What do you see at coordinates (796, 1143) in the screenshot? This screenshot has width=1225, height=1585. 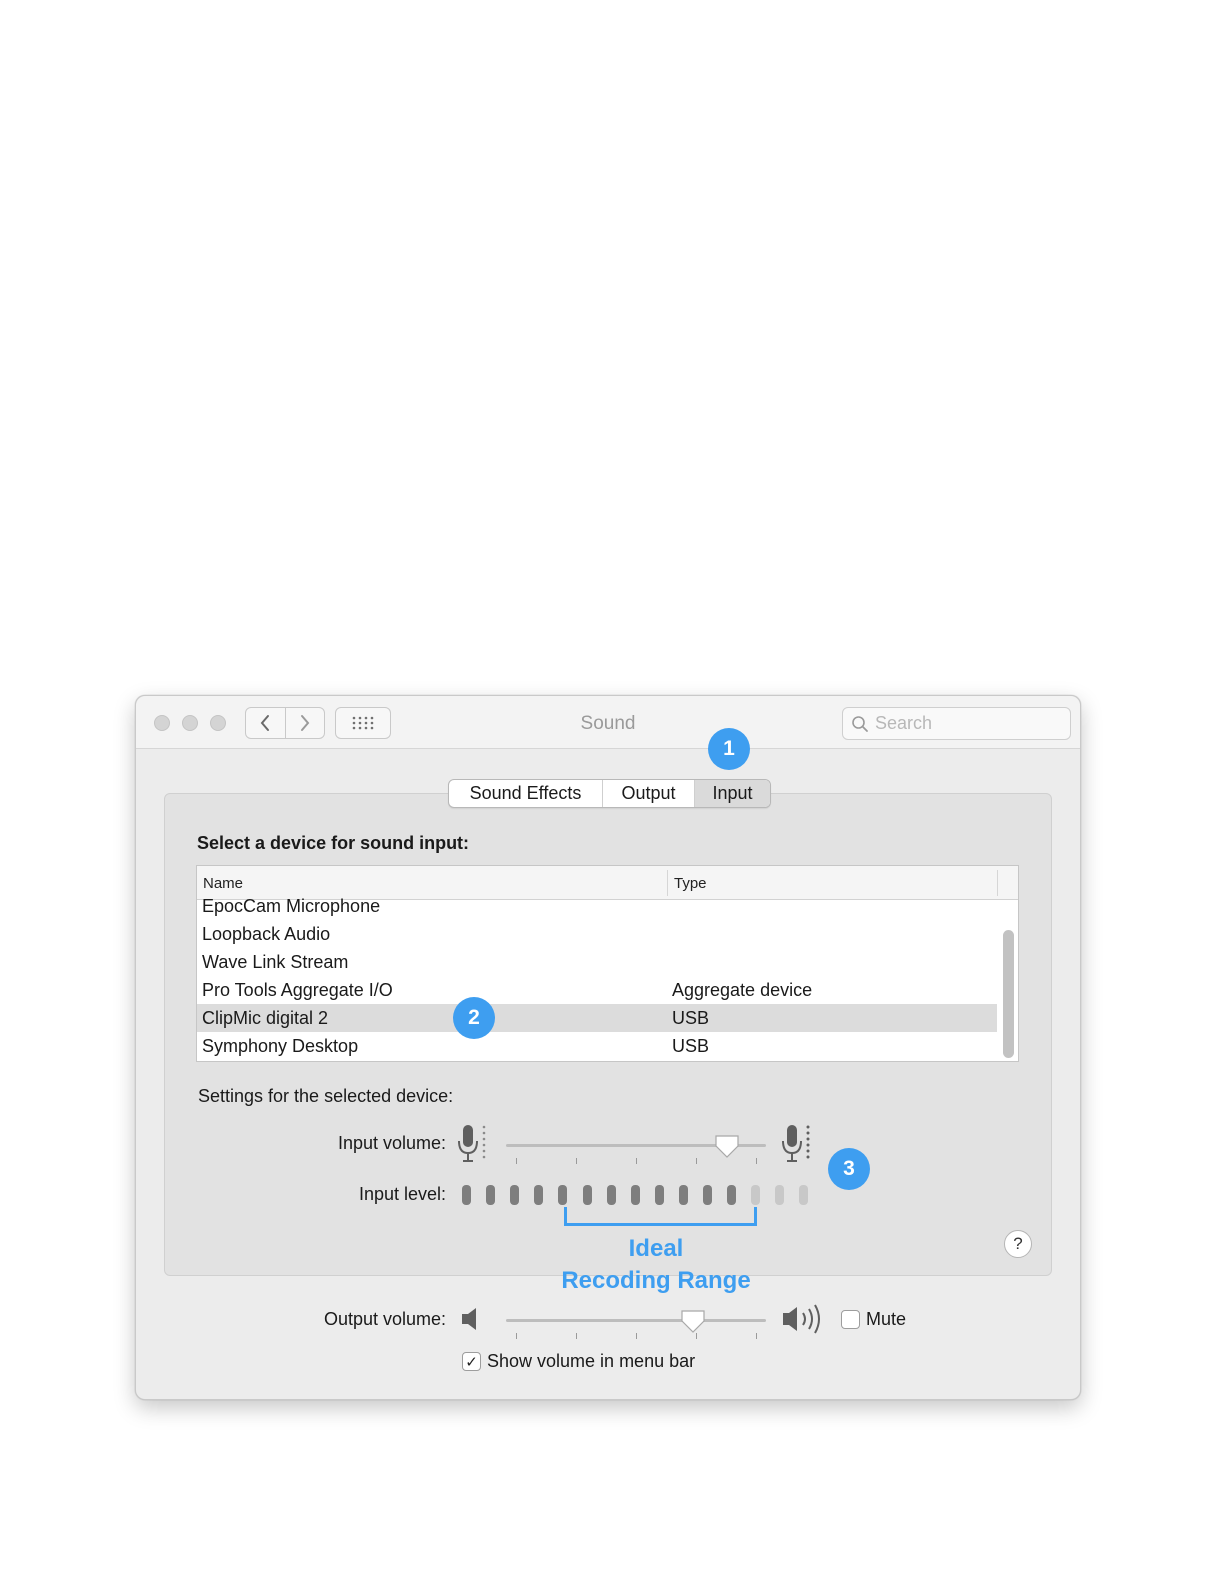 I see `microphone-high-icon` at bounding box center [796, 1143].